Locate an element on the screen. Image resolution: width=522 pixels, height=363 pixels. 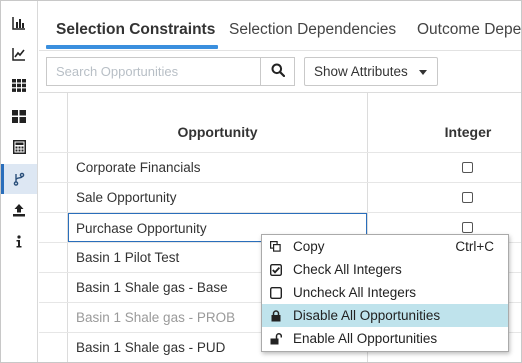
branch-icon is located at coordinates (19, 179).